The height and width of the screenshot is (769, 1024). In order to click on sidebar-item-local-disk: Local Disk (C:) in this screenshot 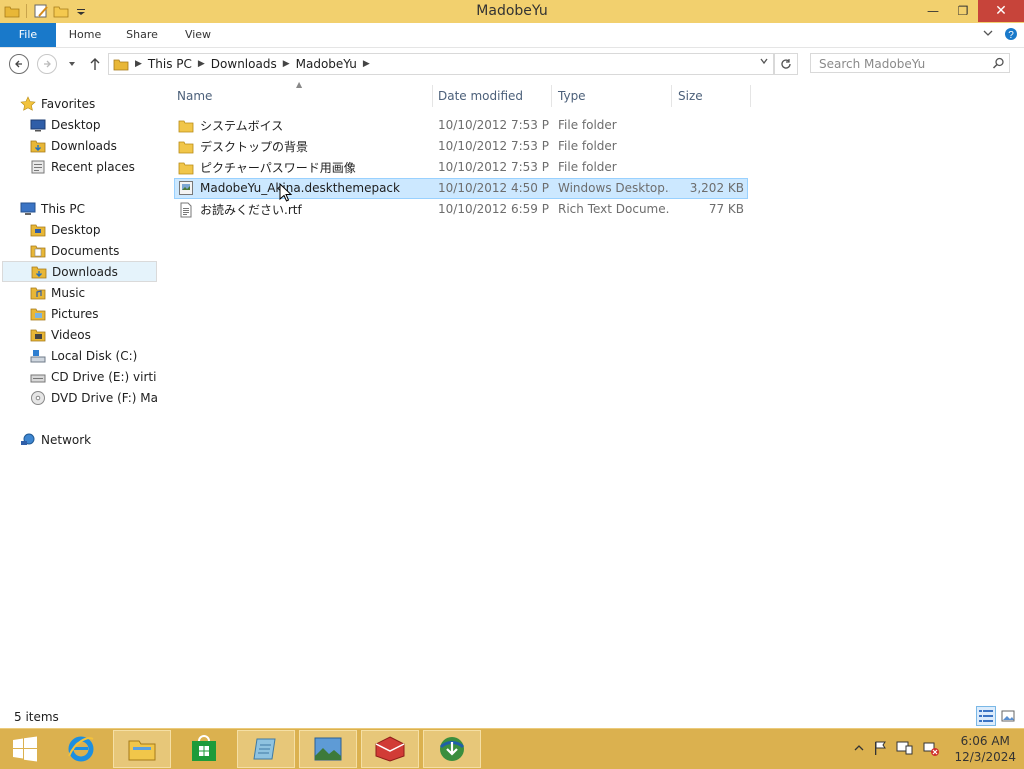, I will do `click(93, 355)`.